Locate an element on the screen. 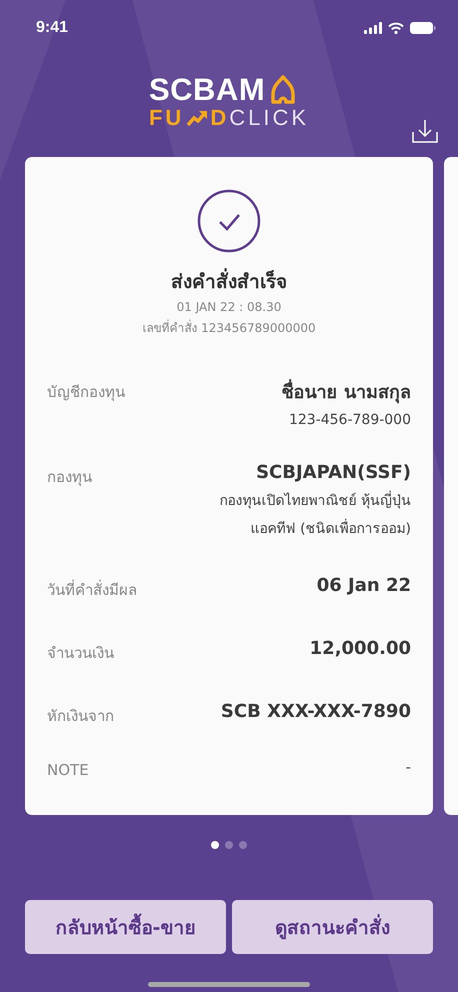  wifi-icon is located at coordinates (396, 28).